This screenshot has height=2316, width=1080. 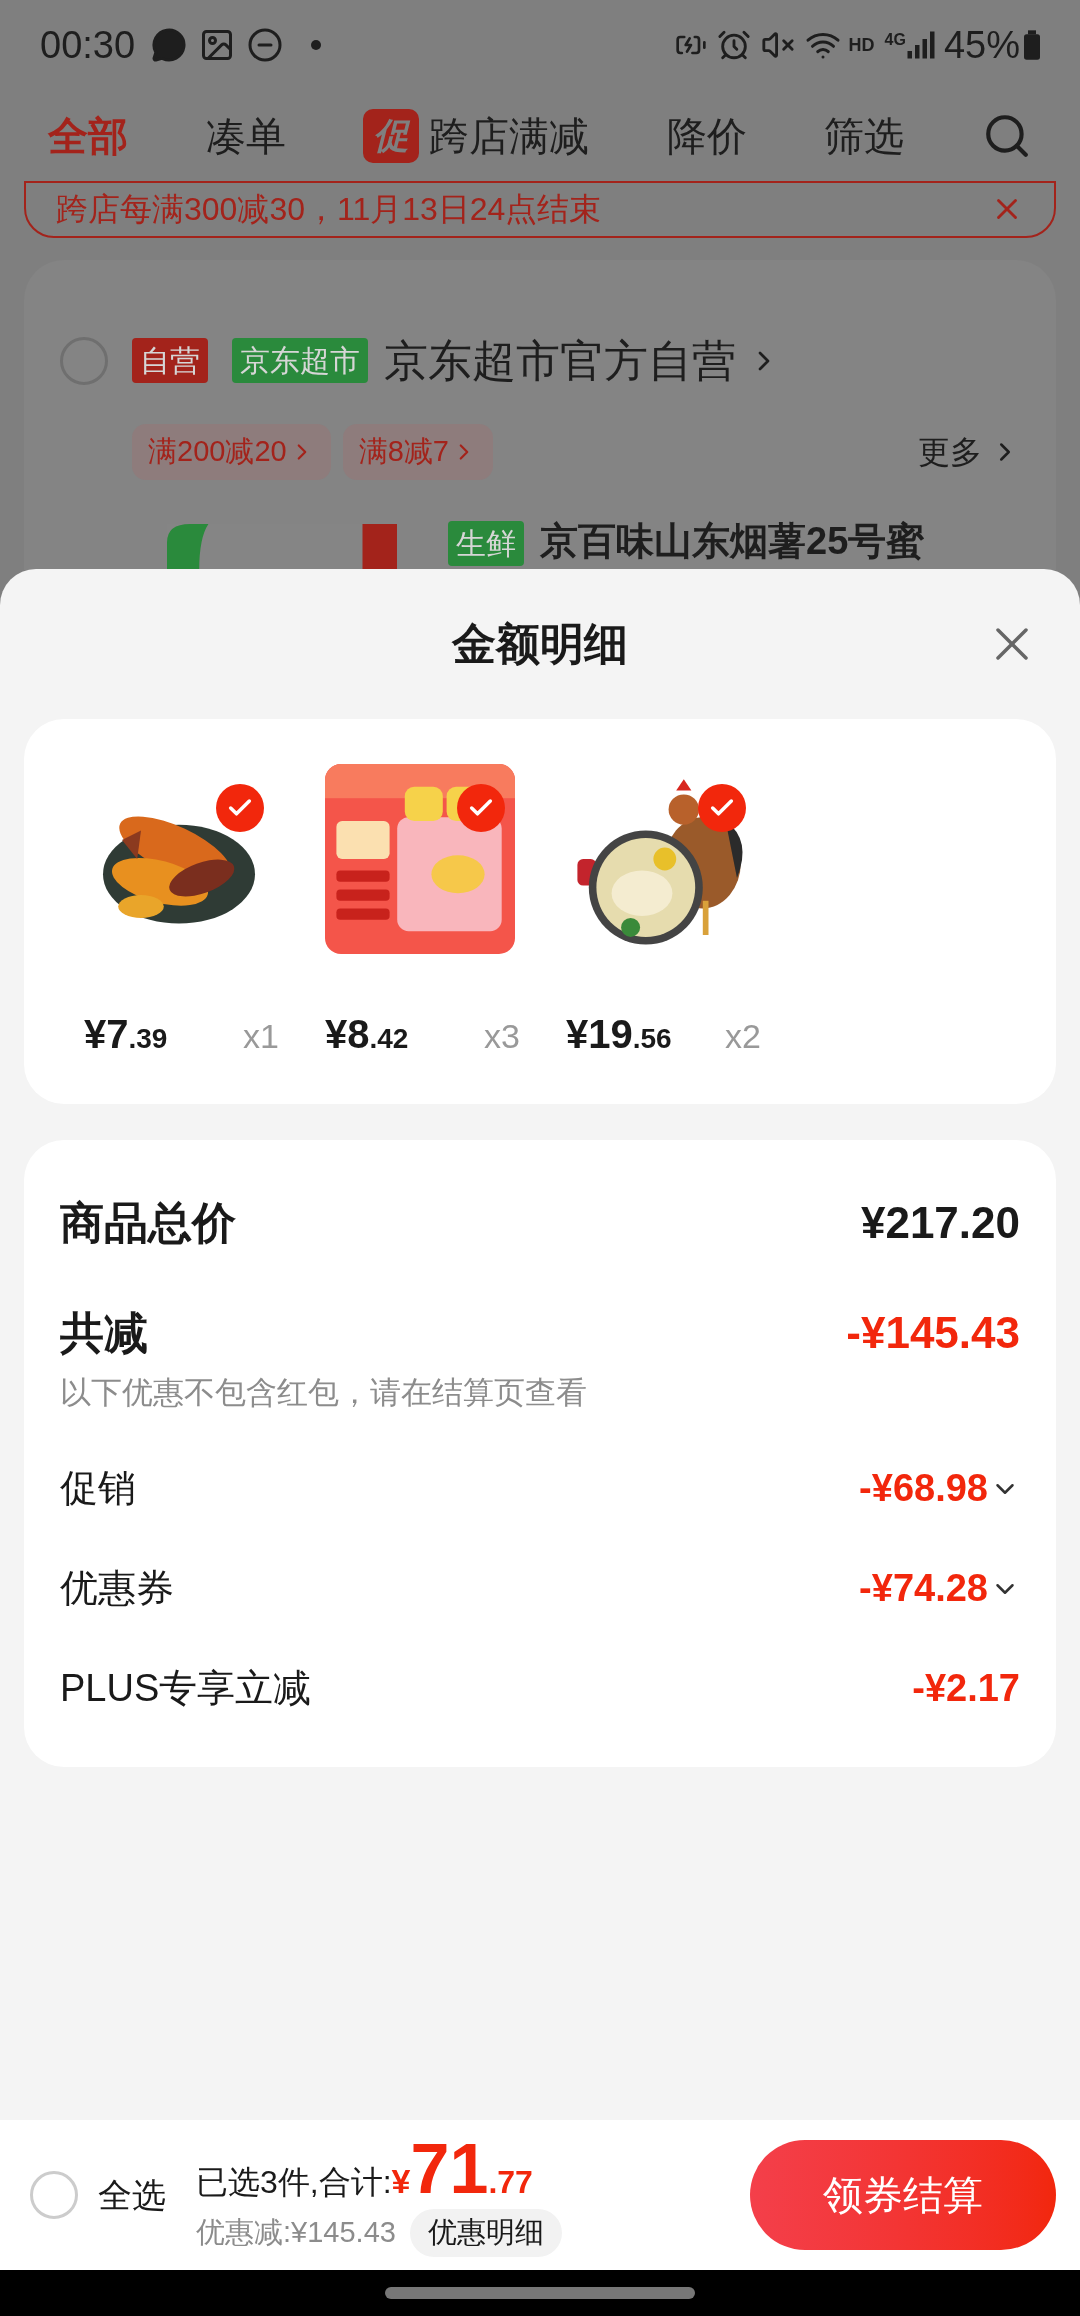 I want to click on selection-summary: 已选3件,合计:, so click(x=294, y=2182).